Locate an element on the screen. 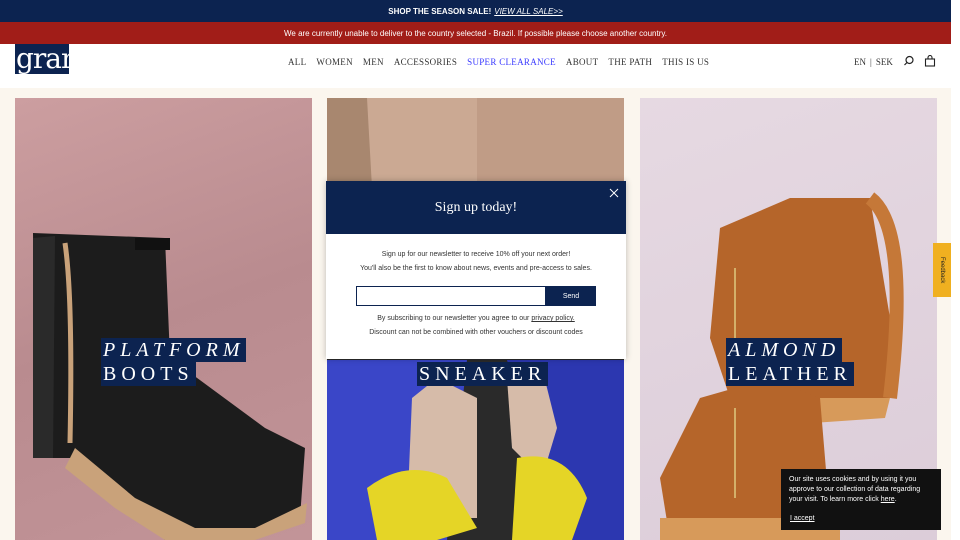 The width and height of the screenshot is (960, 540). nav-about: ABOUT is located at coordinates (582, 62).